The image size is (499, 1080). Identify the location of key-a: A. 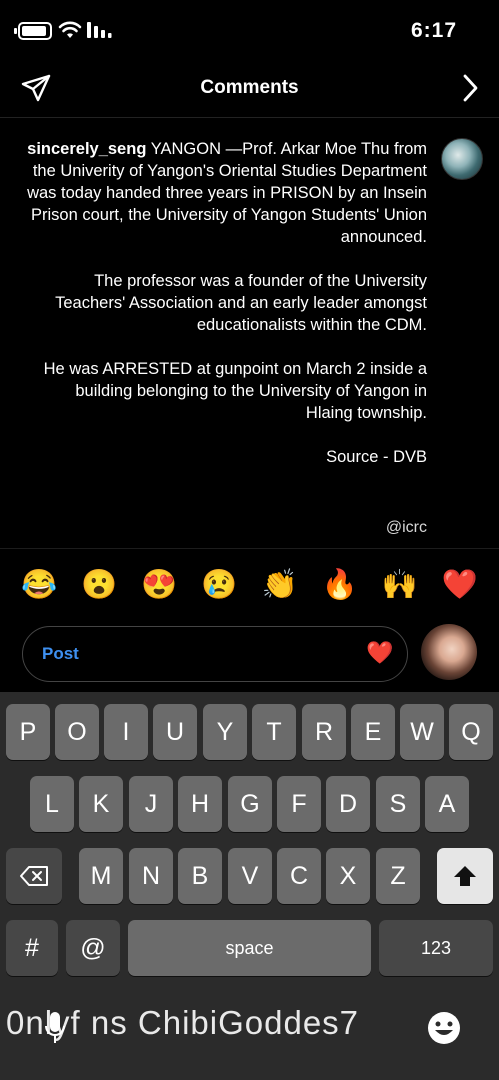
(447, 804).